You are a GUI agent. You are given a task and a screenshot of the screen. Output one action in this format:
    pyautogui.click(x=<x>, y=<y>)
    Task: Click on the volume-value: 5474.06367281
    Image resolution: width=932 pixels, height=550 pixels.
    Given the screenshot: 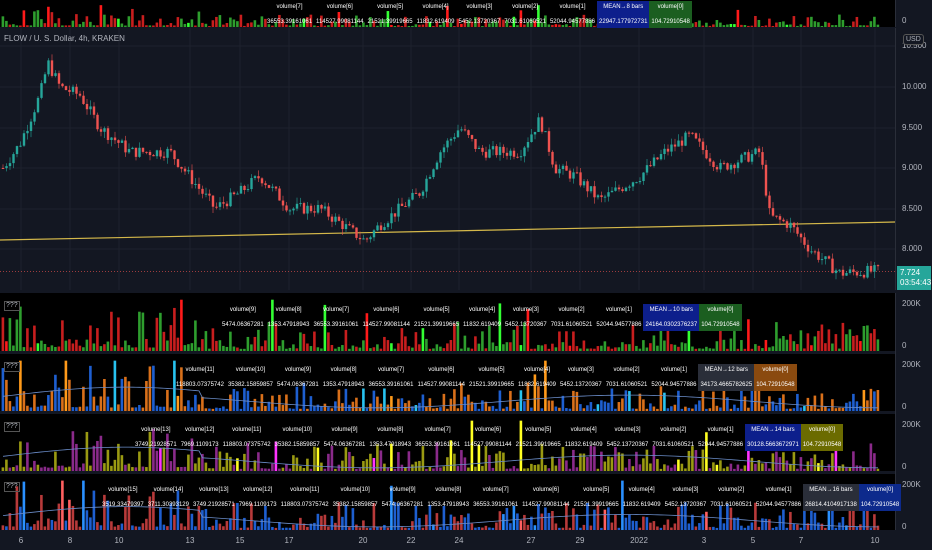 What is the action you would take?
    pyautogui.click(x=402, y=505)
    